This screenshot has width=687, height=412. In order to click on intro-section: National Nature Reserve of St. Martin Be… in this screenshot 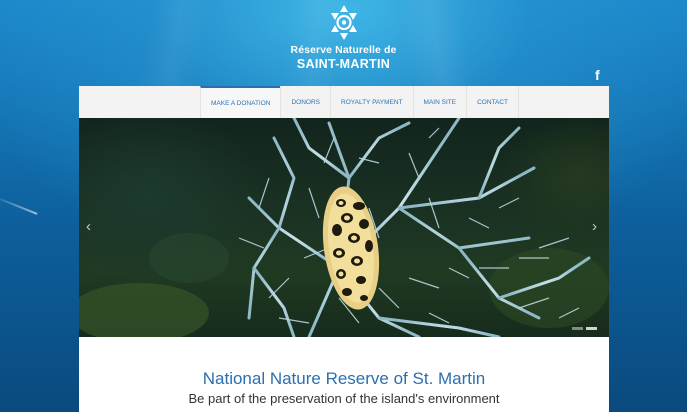, I will do `click(344, 374)`.